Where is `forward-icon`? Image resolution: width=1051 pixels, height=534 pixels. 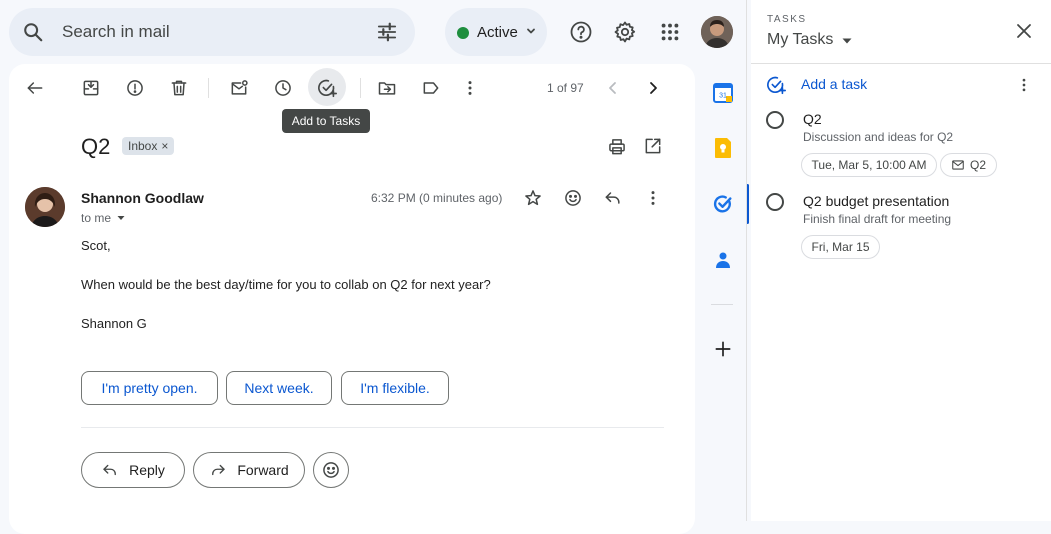 forward-icon is located at coordinates (218, 470).